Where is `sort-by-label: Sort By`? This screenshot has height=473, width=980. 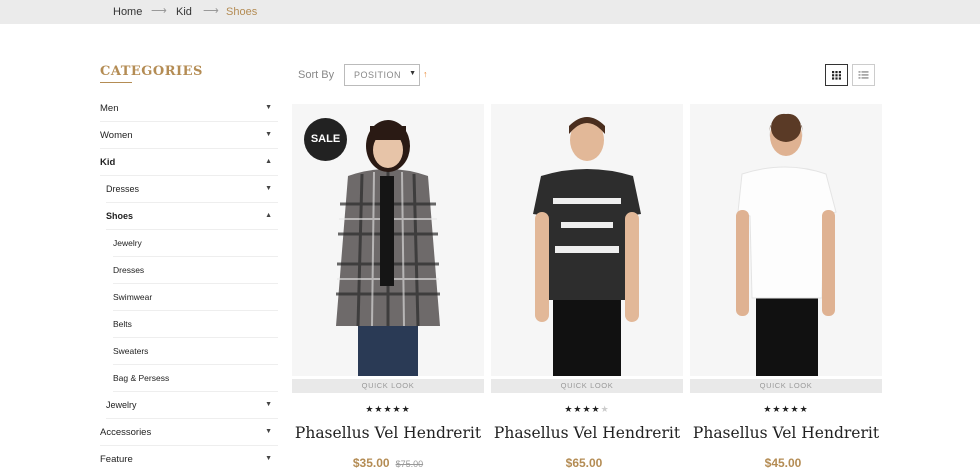
sort-by-label: Sort By is located at coordinates (316, 75).